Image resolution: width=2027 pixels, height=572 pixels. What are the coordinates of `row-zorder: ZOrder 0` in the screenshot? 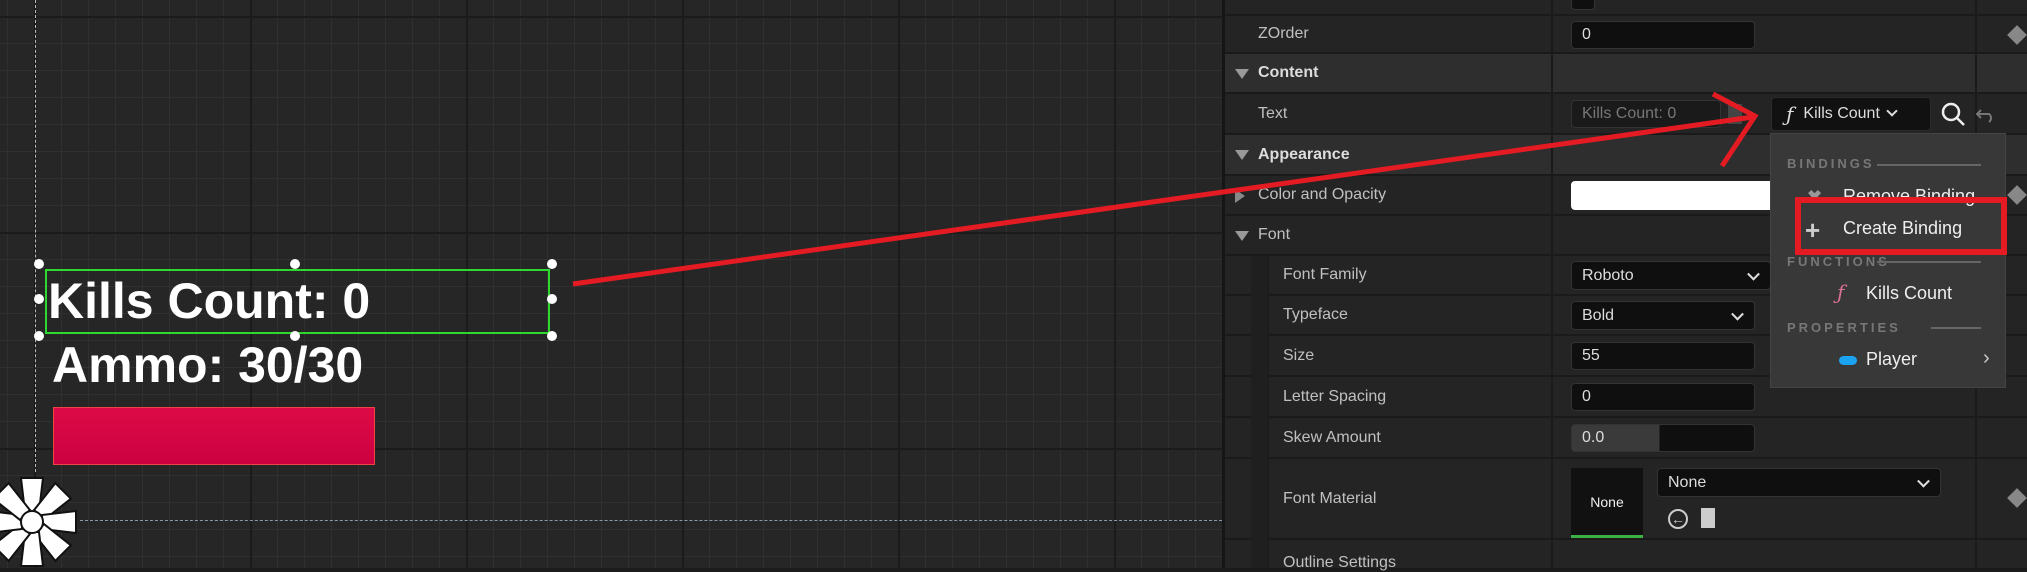 It's located at (1626, 35).